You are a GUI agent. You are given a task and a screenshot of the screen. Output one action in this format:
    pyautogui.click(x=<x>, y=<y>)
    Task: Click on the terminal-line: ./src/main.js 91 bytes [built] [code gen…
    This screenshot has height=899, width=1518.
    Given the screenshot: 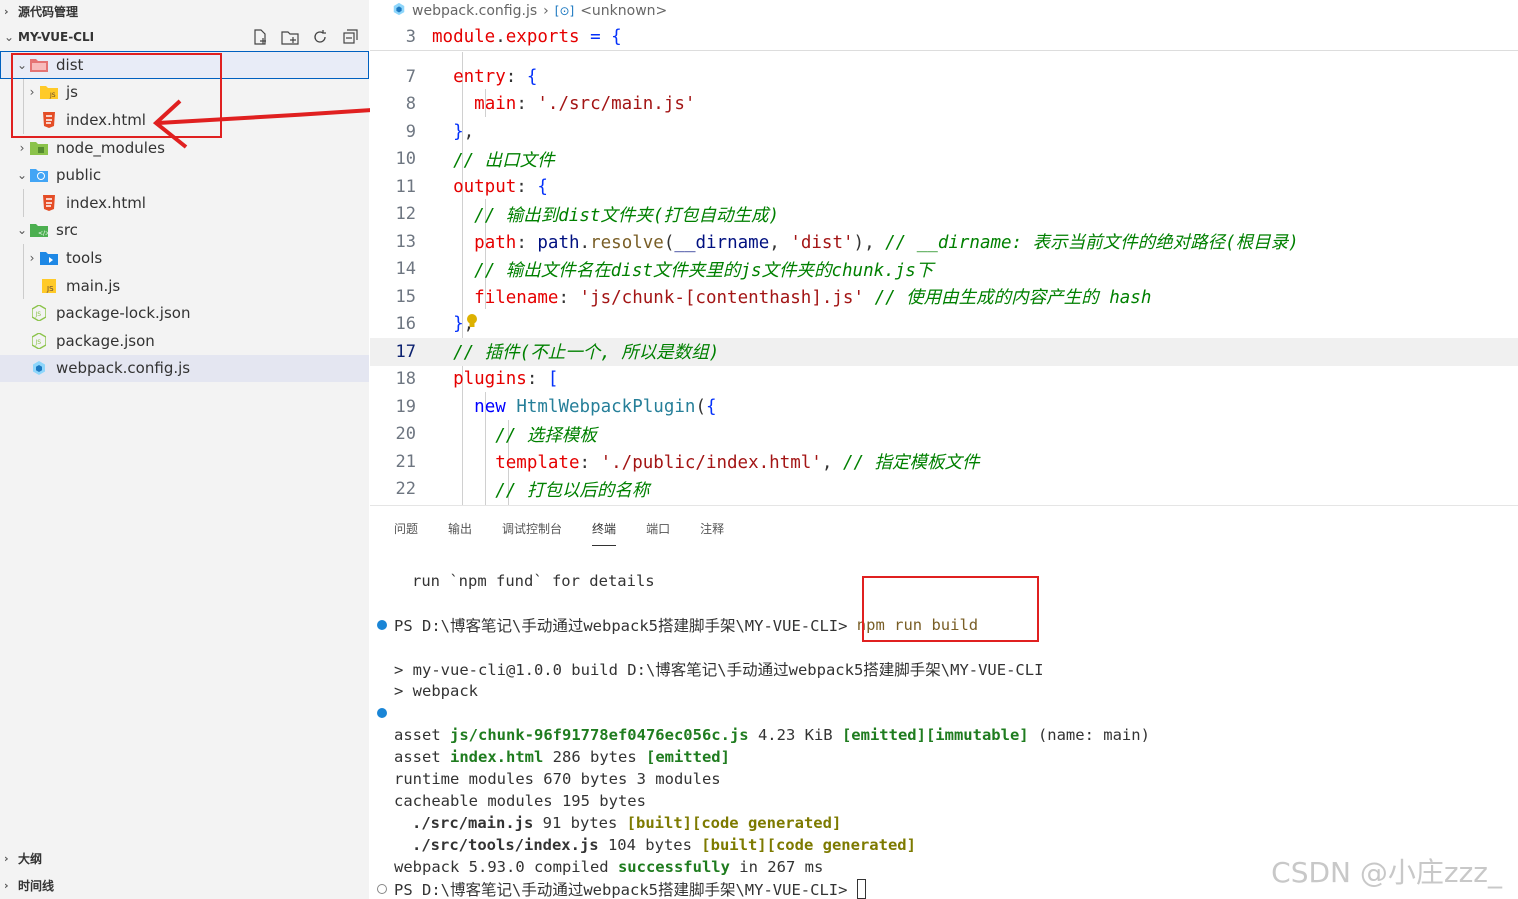 What is the action you would take?
    pyautogui.click(x=627, y=823)
    